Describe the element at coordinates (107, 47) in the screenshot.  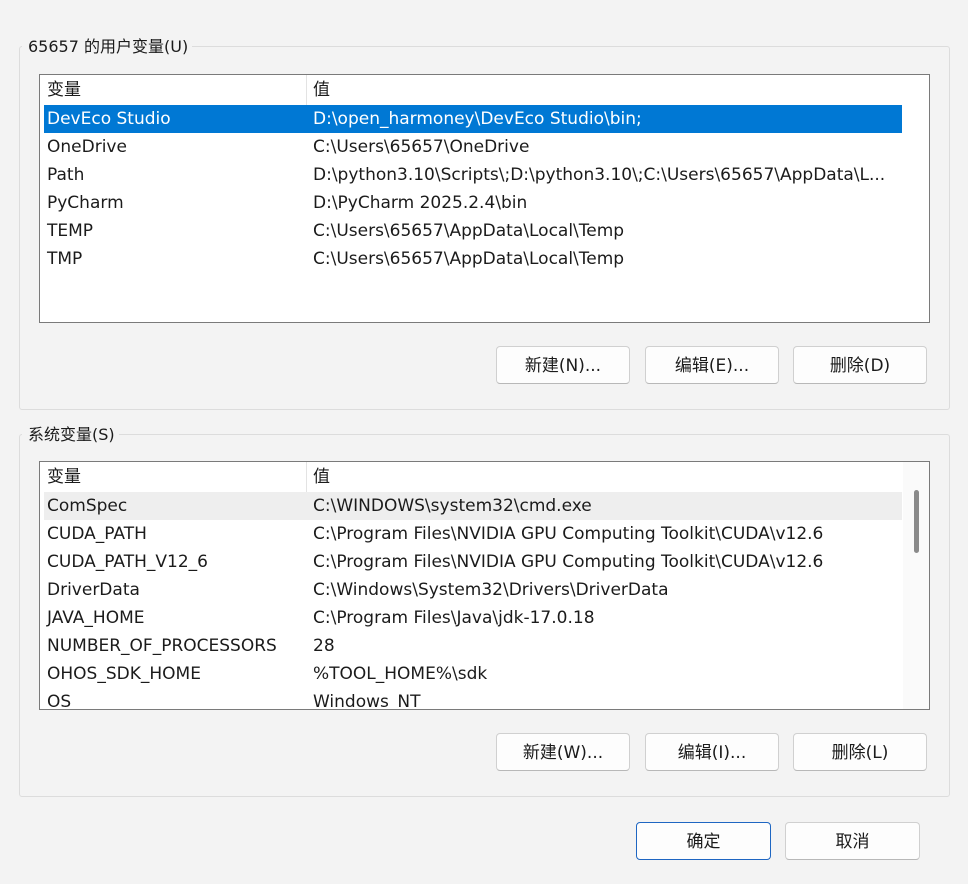
I see `user-variables-title: 65657 的用户变量(U)` at that location.